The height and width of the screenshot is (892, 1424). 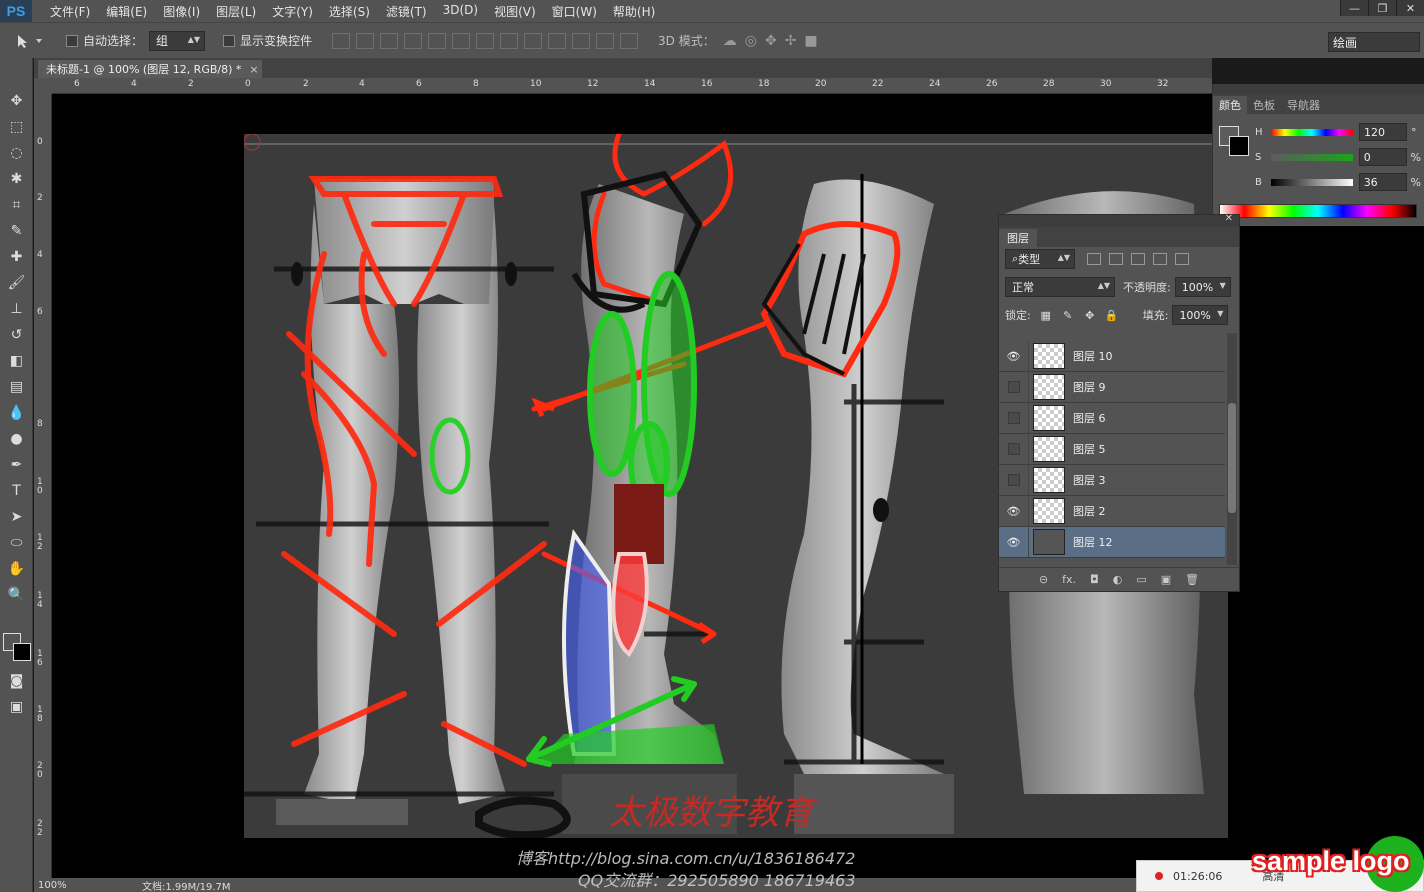 What do you see at coordinates (1192, 579) in the screenshot?
I see `delete-layer-icon: 🗑` at bounding box center [1192, 579].